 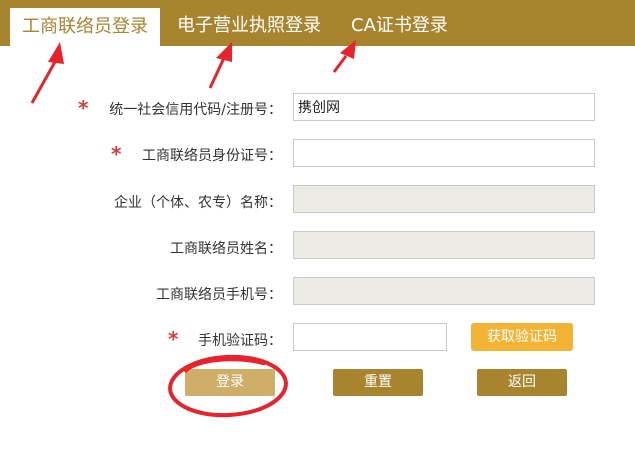 I want to click on tab-bar: 工商联络员登录 电子营业执照登录 CA证书登录, so click(x=317, y=23).